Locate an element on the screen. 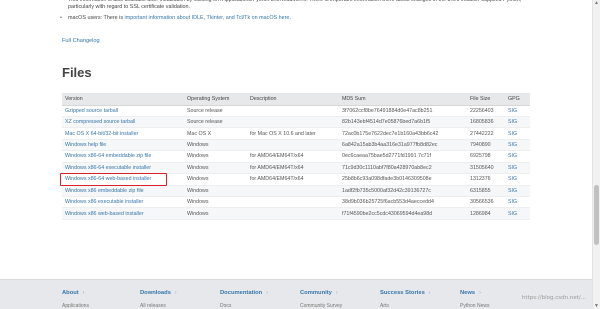  file-size-cell: 6925798 is located at coordinates (486, 156).